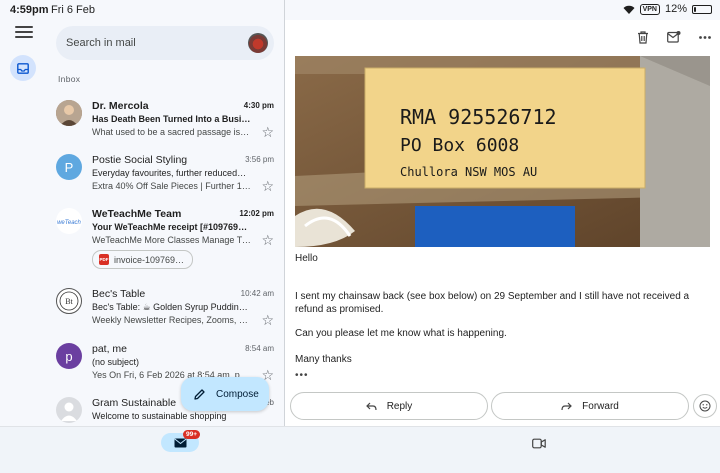  I want to click on video-camera-icon, so click(539, 443).